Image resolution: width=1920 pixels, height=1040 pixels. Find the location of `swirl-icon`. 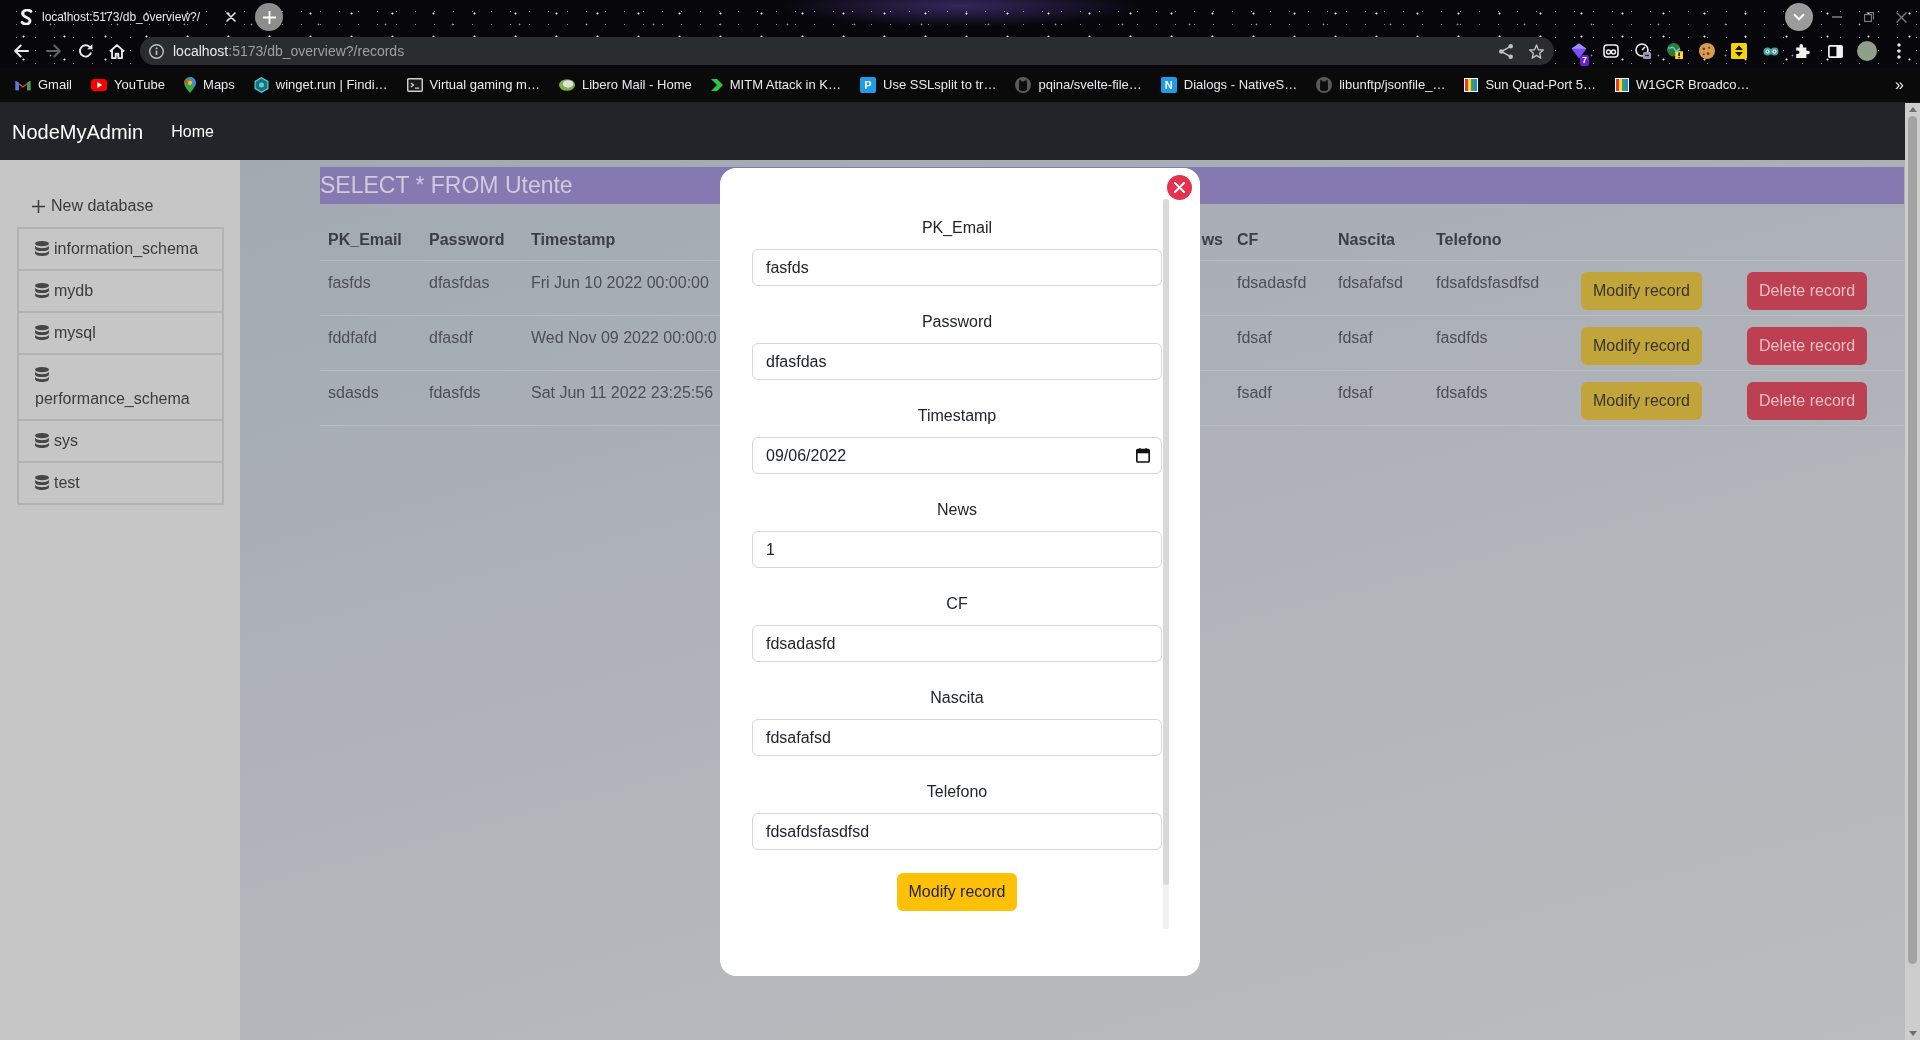

swirl-icon is located at coordinates (26, 17).